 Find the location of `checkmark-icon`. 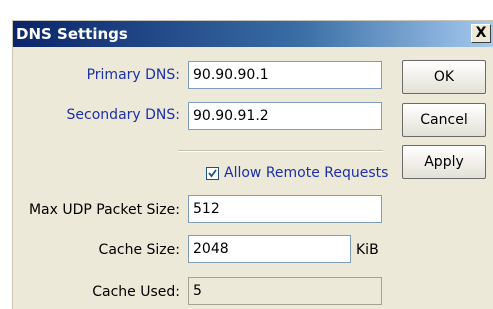

checkmark-icon is located at coordinates (212, 173).